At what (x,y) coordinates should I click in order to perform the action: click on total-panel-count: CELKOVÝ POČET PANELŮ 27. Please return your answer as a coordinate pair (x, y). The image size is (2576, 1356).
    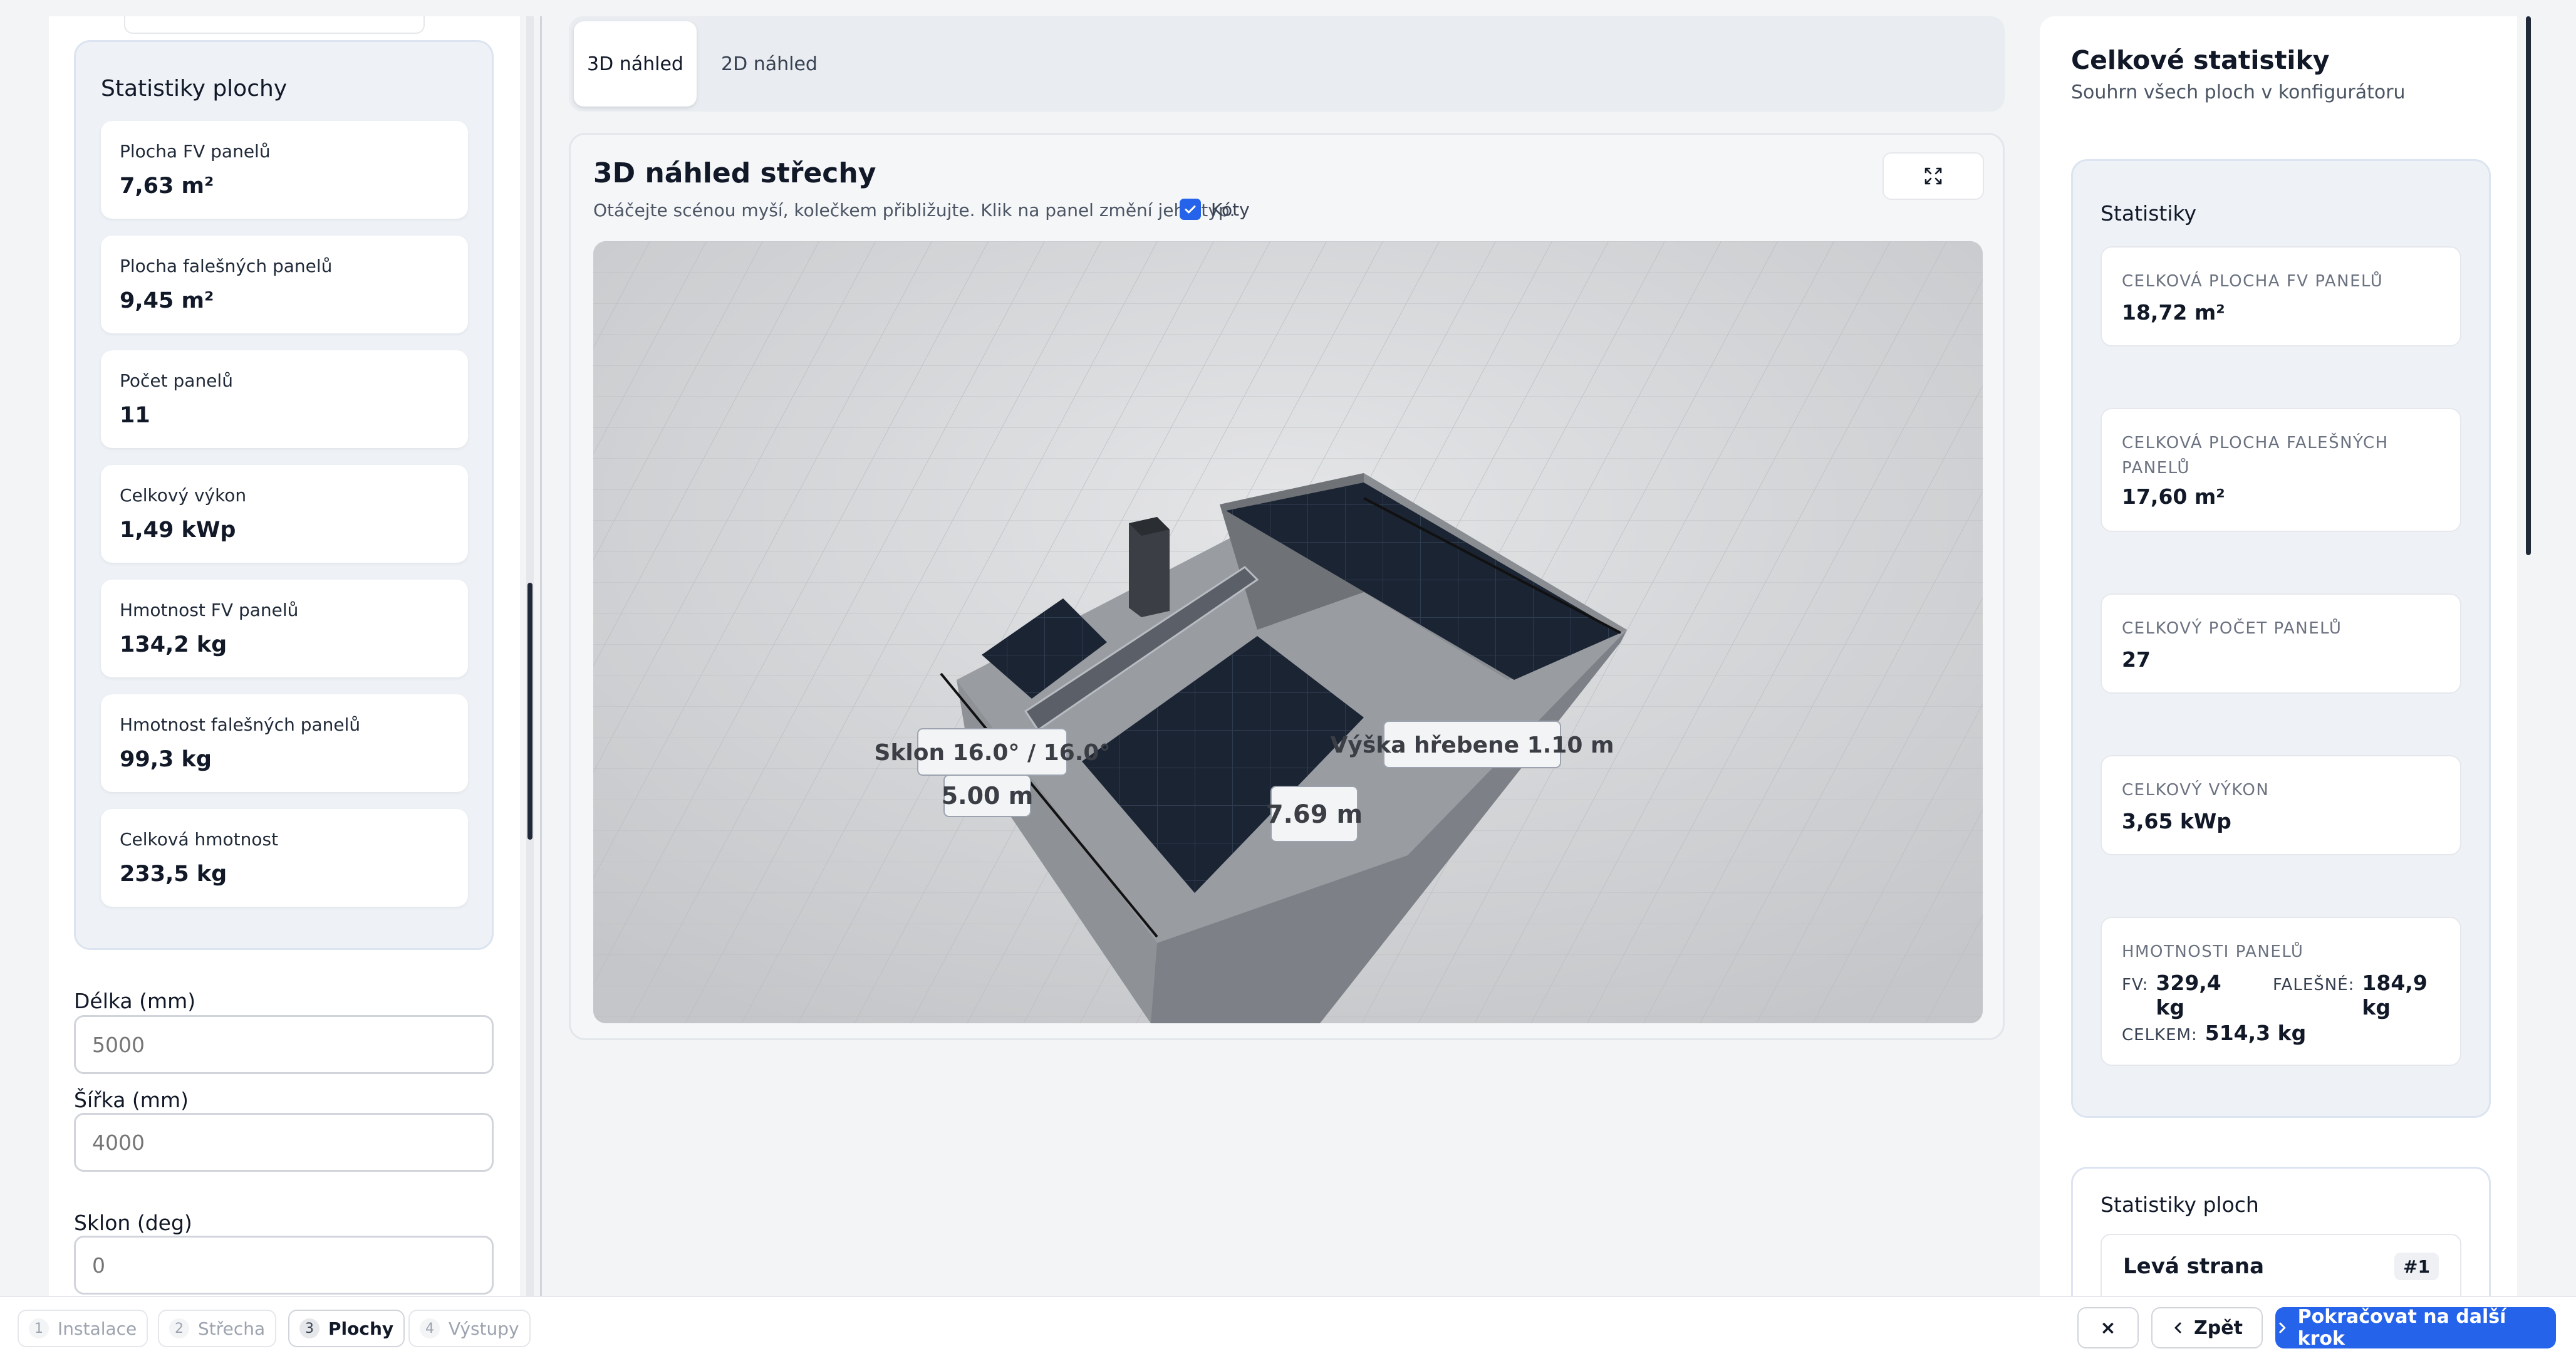
    Looking at the image, I should click on (2281, 643).